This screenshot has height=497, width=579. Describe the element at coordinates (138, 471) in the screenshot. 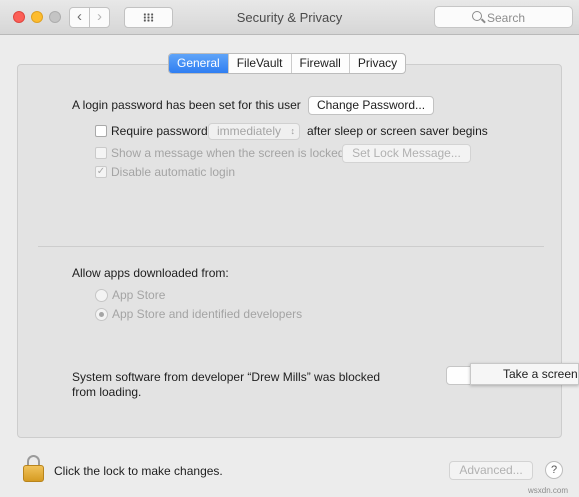

I see `lock-text: Click the lock to make changes.` at that location.